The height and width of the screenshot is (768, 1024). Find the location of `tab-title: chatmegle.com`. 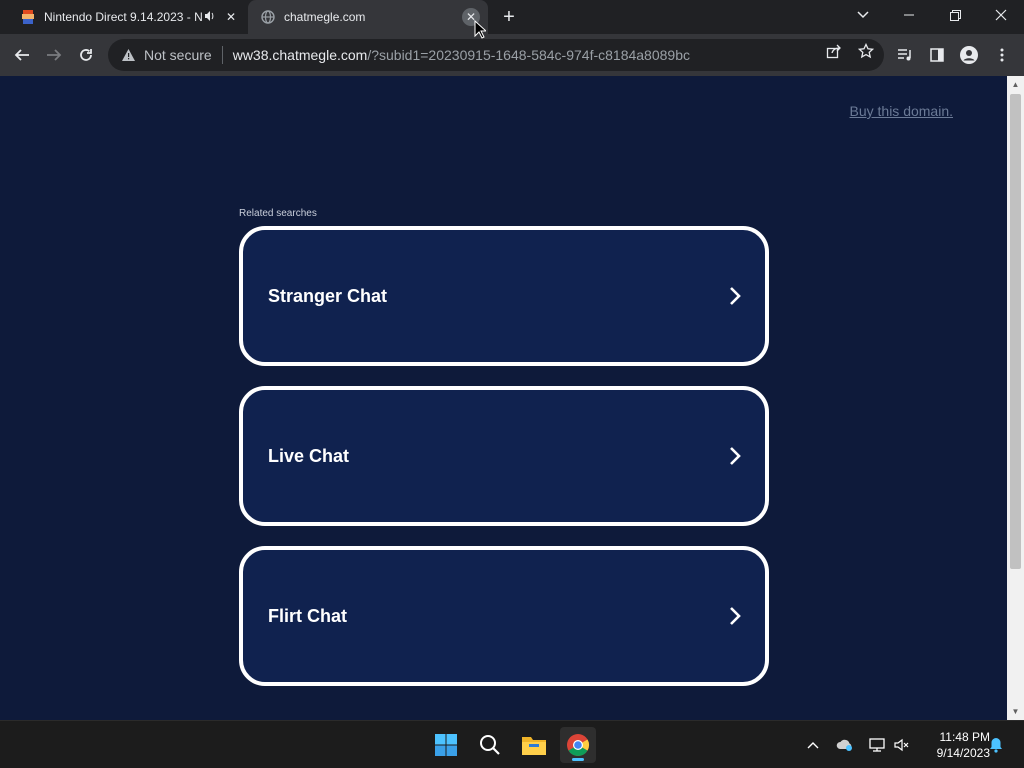

tab-title: chatmegle.com is located at coordinates (325, 17).